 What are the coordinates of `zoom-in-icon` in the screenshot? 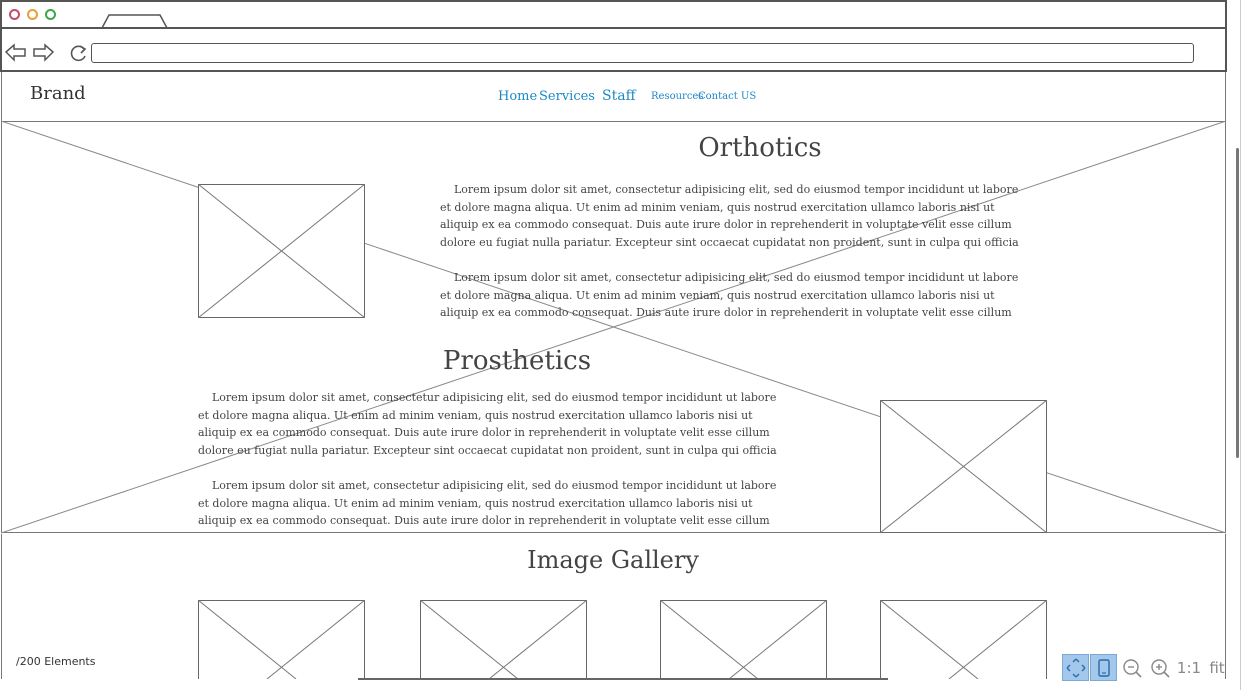 It's located at (1159, 667).